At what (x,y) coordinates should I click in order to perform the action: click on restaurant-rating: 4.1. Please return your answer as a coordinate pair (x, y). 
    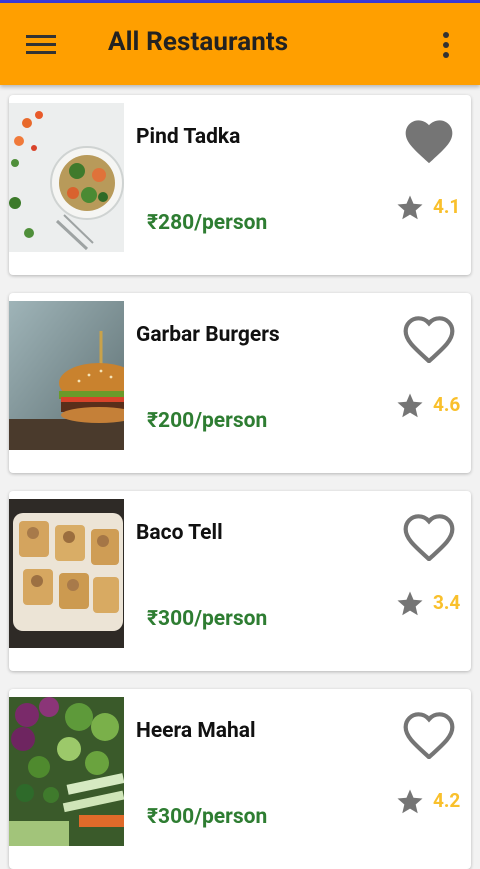
    Looking at the image, I should click on (447, 206).